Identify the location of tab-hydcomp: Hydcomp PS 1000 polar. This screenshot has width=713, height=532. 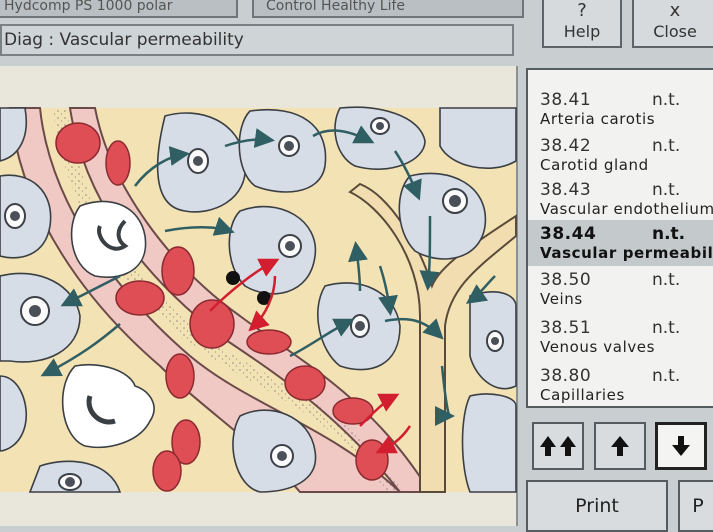
(119, 9).